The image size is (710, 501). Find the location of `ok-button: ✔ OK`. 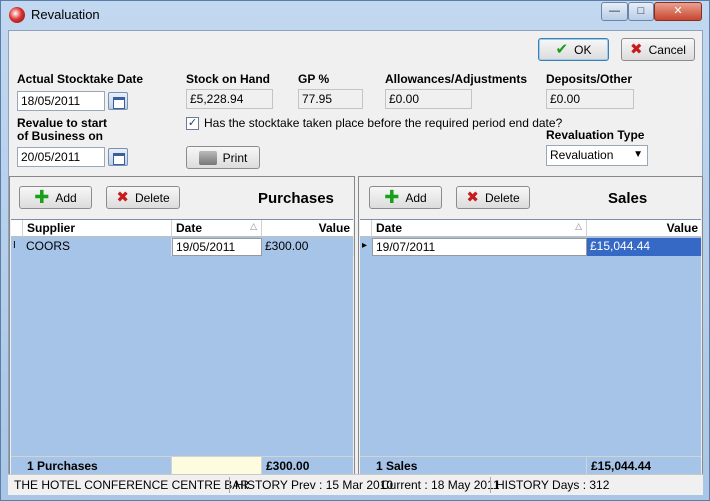

ok-button: ✔ OK is located at coordinates (573, 49).